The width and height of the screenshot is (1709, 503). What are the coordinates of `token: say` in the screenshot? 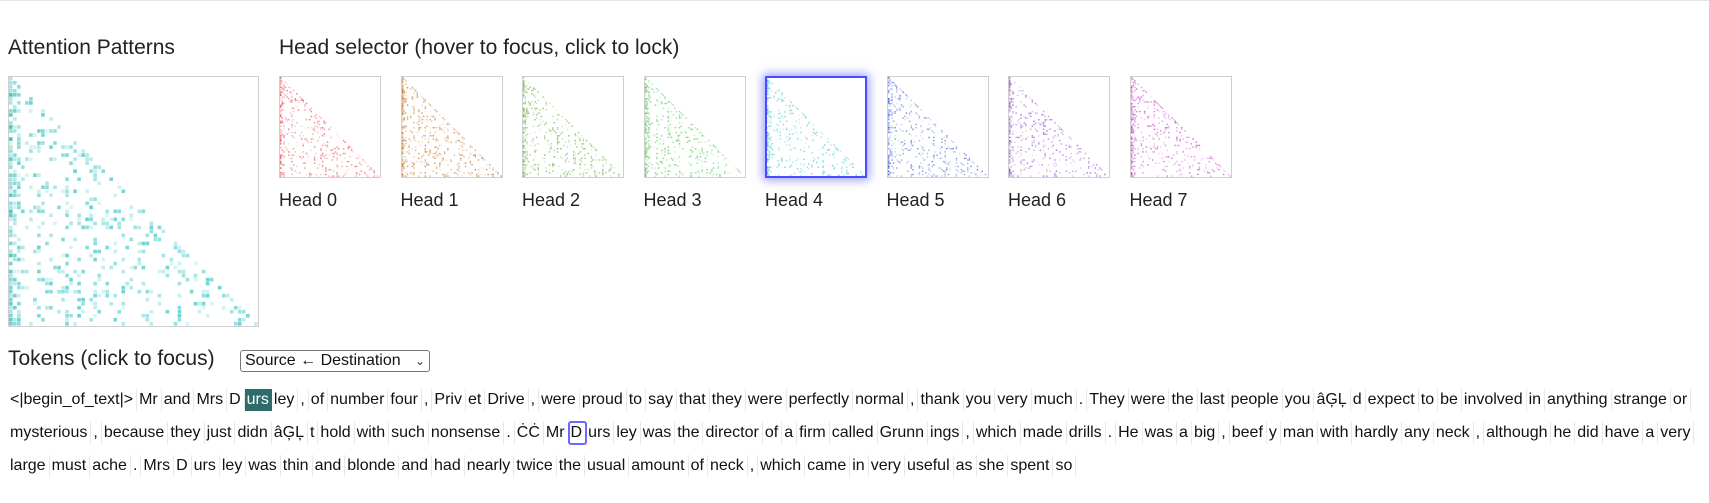 It's located at (661, 400).